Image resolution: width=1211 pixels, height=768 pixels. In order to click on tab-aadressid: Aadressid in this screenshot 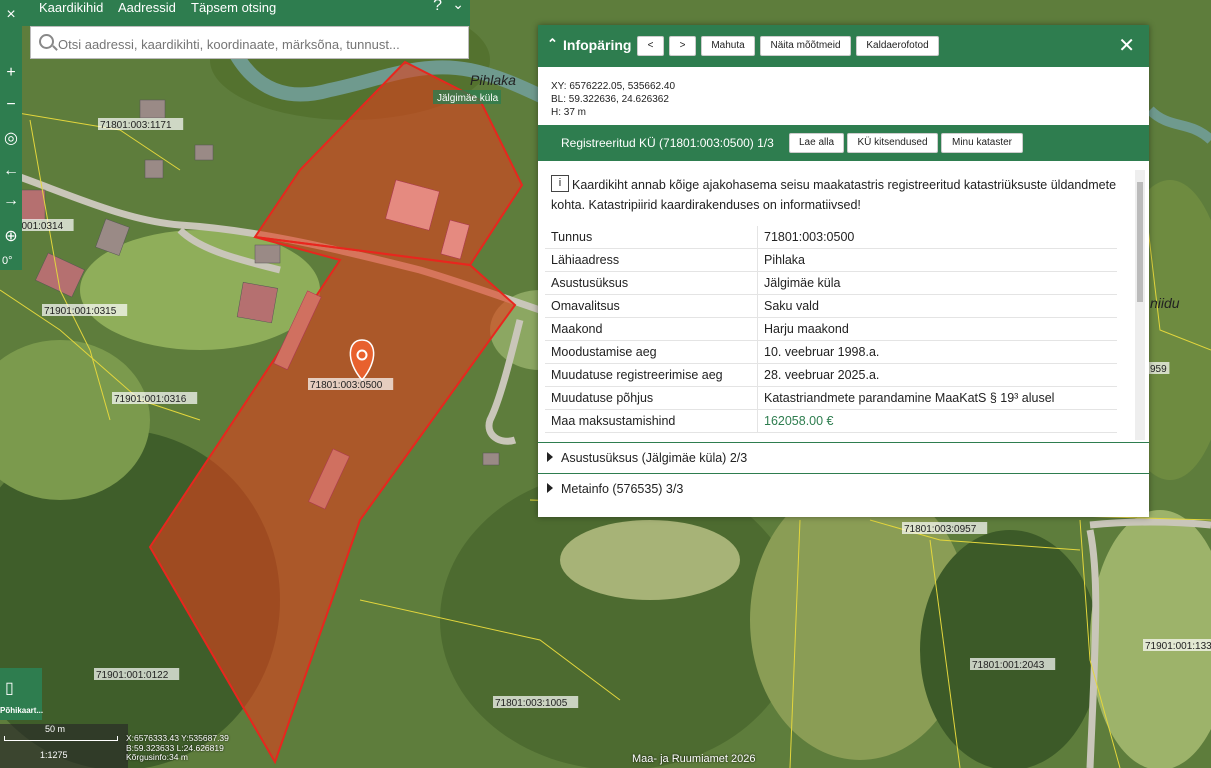, I will do `click(147, 10)`.